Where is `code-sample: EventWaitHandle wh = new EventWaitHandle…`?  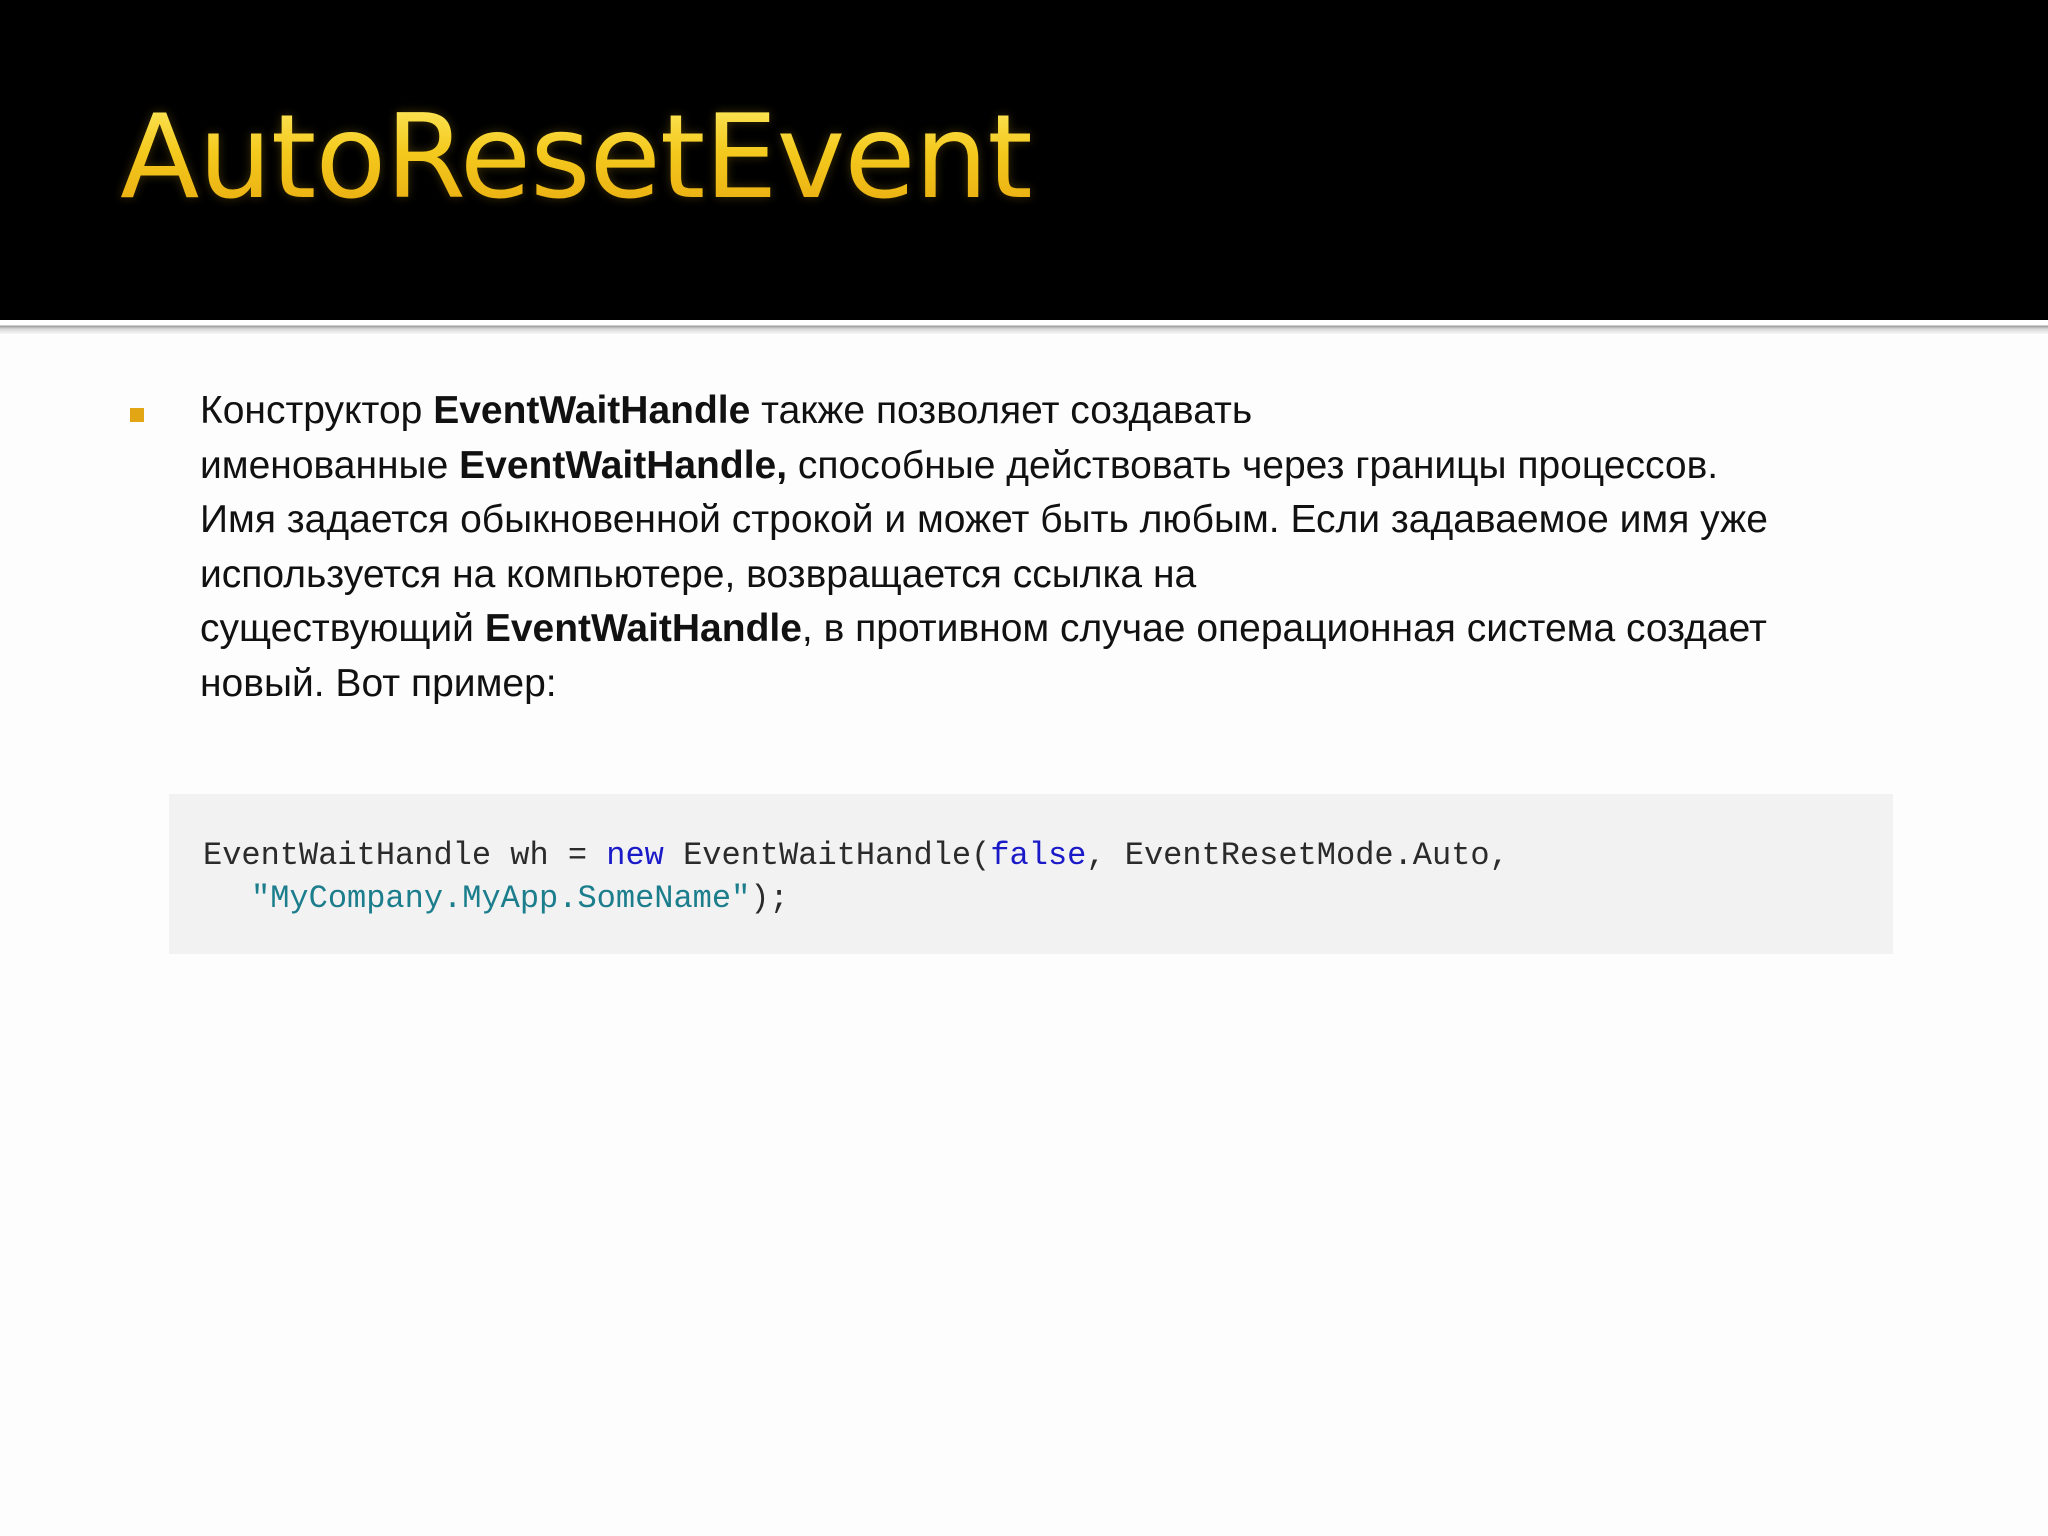 code-sample: EventWaitHandle wh = new EventWaitHandle… is located at coordinates (856, 877).